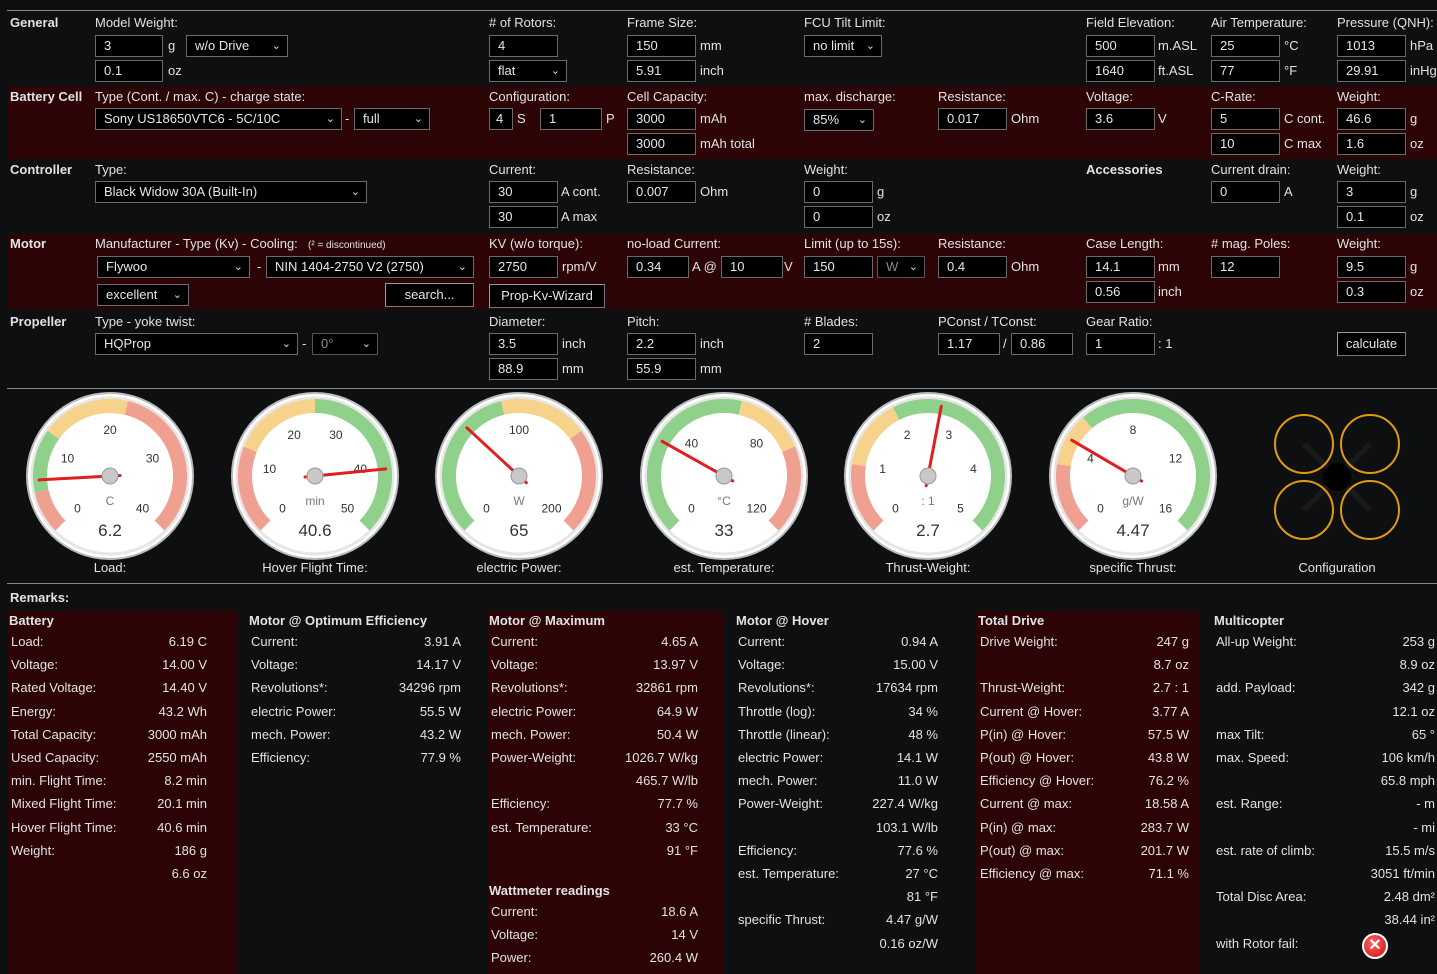  What do you see at coordinates (661, 119) in the screenshot?
I see `cell-capacity-input: 3000` at bounding box center [661, 119].